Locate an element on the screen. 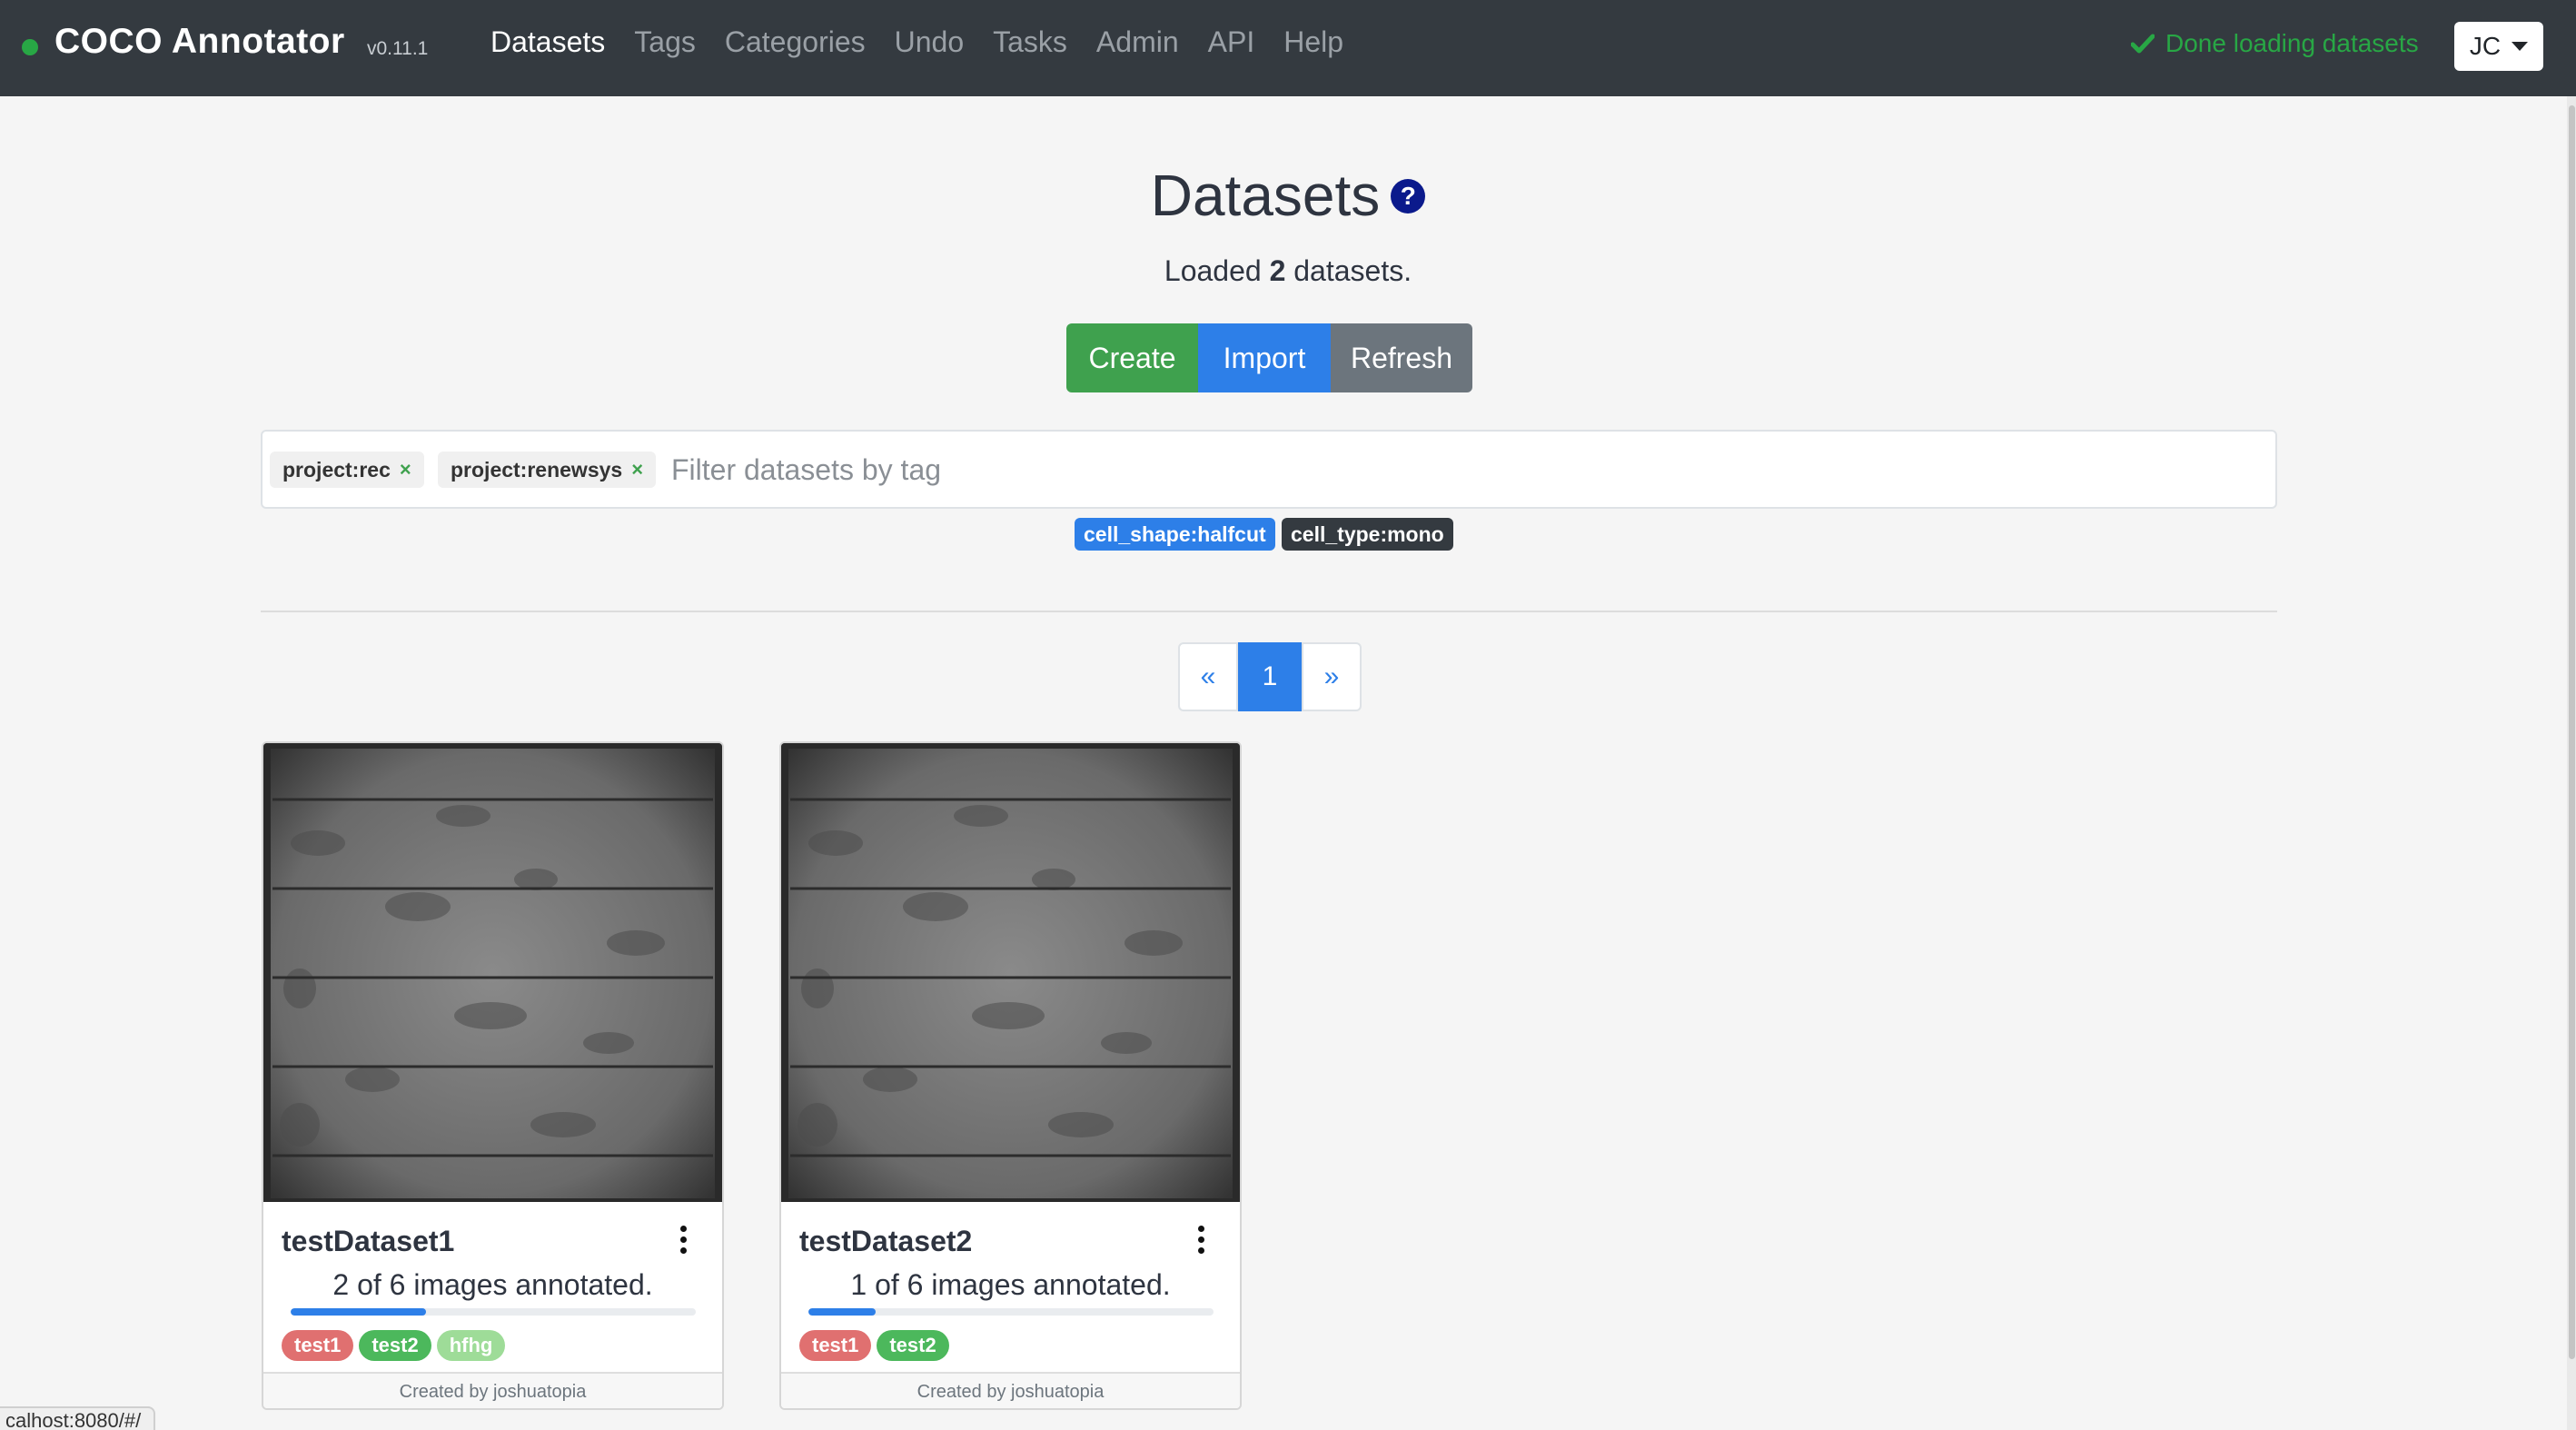 This screenshot has width=2576, height=1430. pagination-next: » is located at coordinates (1332, 676).